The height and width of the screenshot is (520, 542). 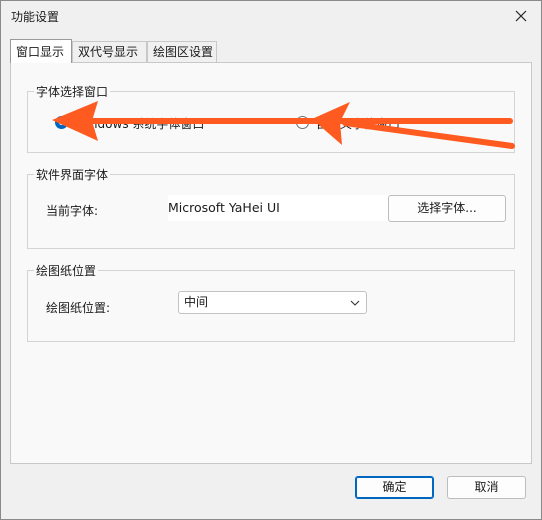 I want to click on font-dialog-group: 字体选择窗口 Windows 系统字体窗口 自定义字体窗口, so click(x=271, y=118).